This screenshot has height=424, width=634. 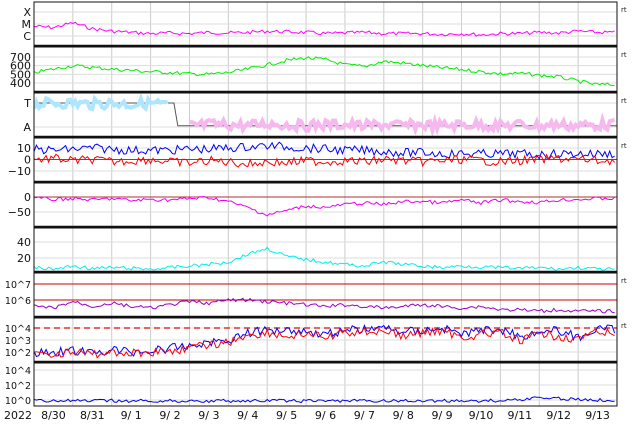 I want to click on series-Dst, so click(x=324, y=206).